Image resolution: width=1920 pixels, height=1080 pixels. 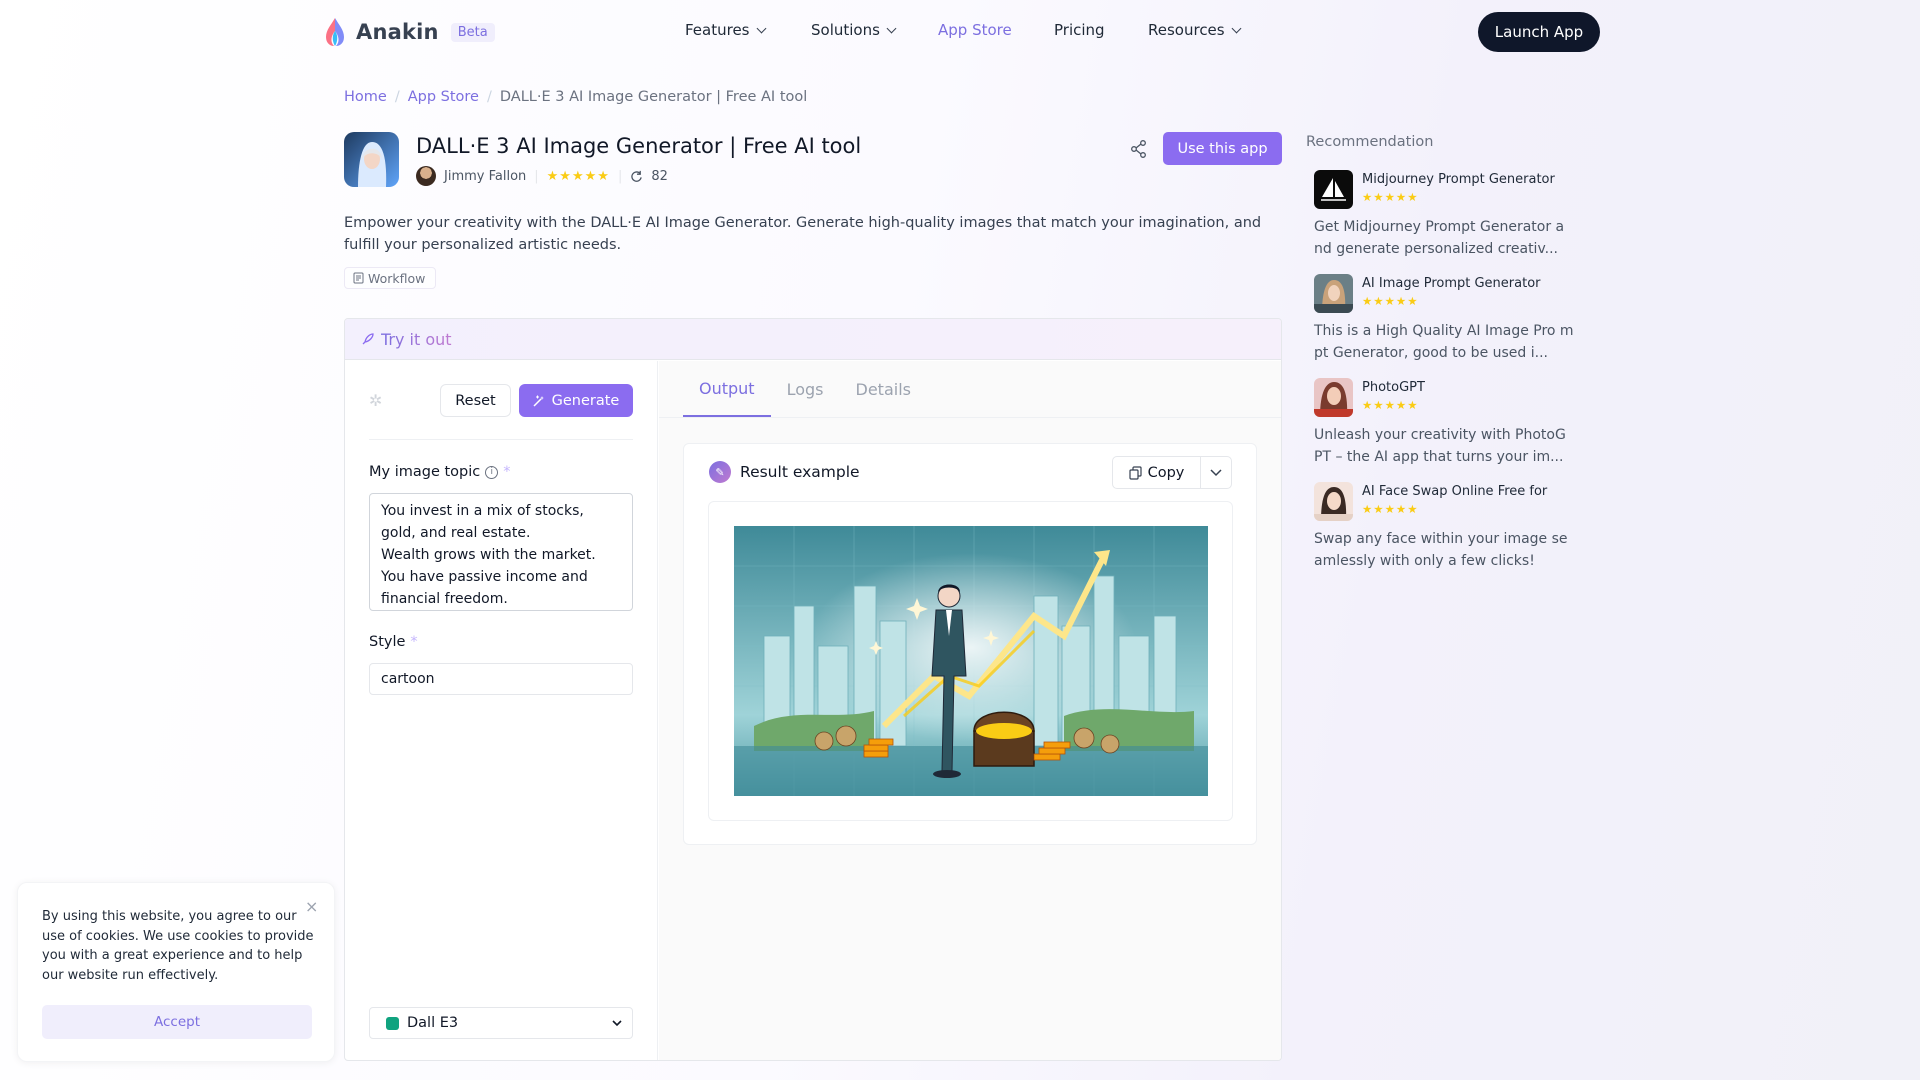 I want to click on output-tabs: Output Logs Details, so click(x=805, y=389).